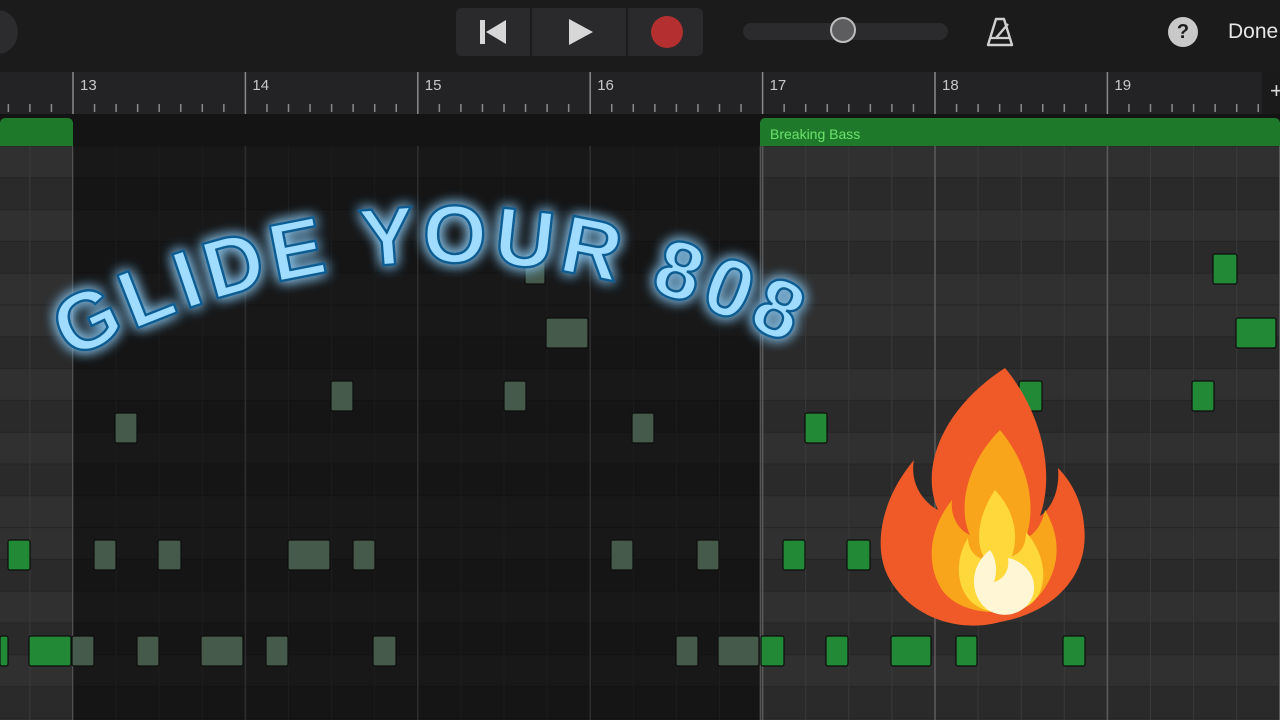 The width and height of the screenshot is (1280, 720). I want to click on ruler-ticks: 13 14 15 16 17 18 19, so click(633, 93).